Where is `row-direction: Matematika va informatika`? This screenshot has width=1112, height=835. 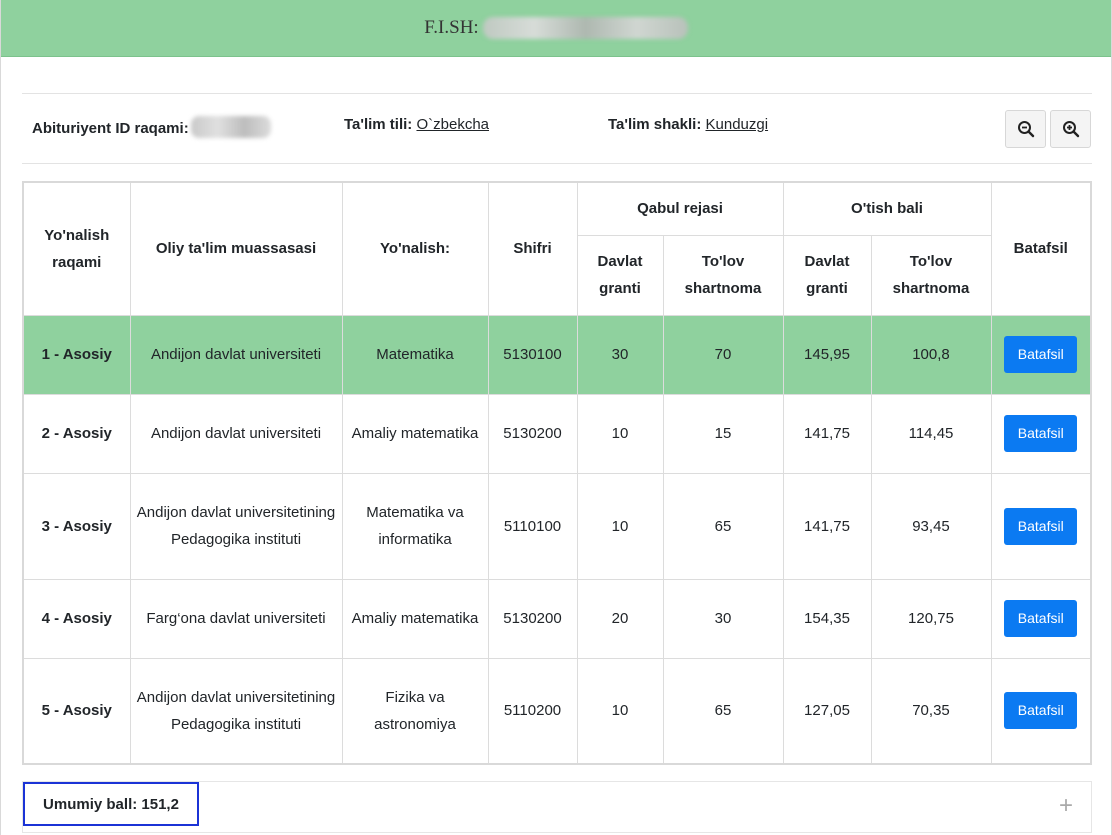
row-direction: Matematika va informatika is located at coordinates (415, 526).